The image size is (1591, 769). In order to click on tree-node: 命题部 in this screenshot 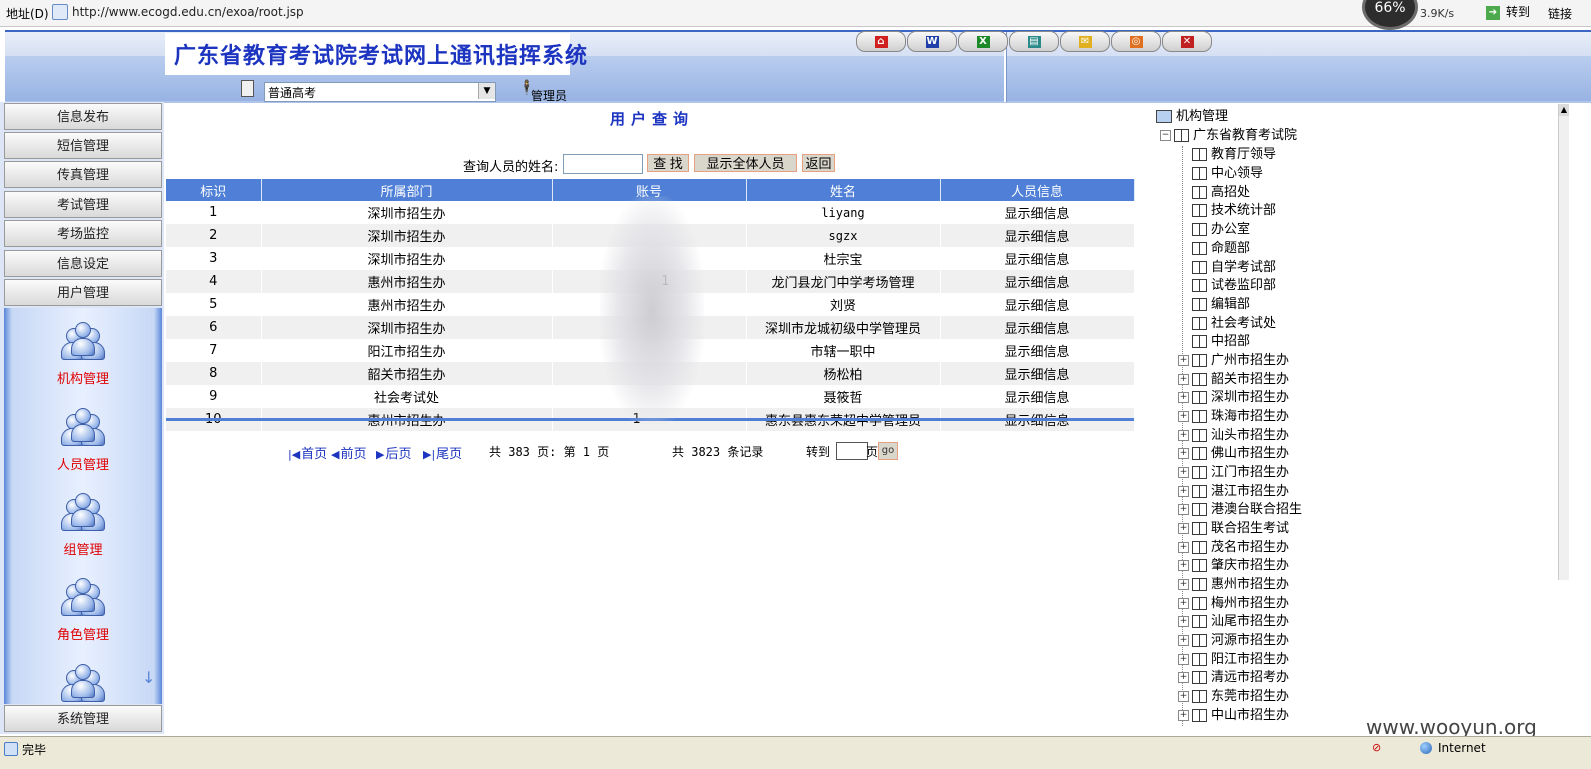, I will do `click(1221, 249)`.